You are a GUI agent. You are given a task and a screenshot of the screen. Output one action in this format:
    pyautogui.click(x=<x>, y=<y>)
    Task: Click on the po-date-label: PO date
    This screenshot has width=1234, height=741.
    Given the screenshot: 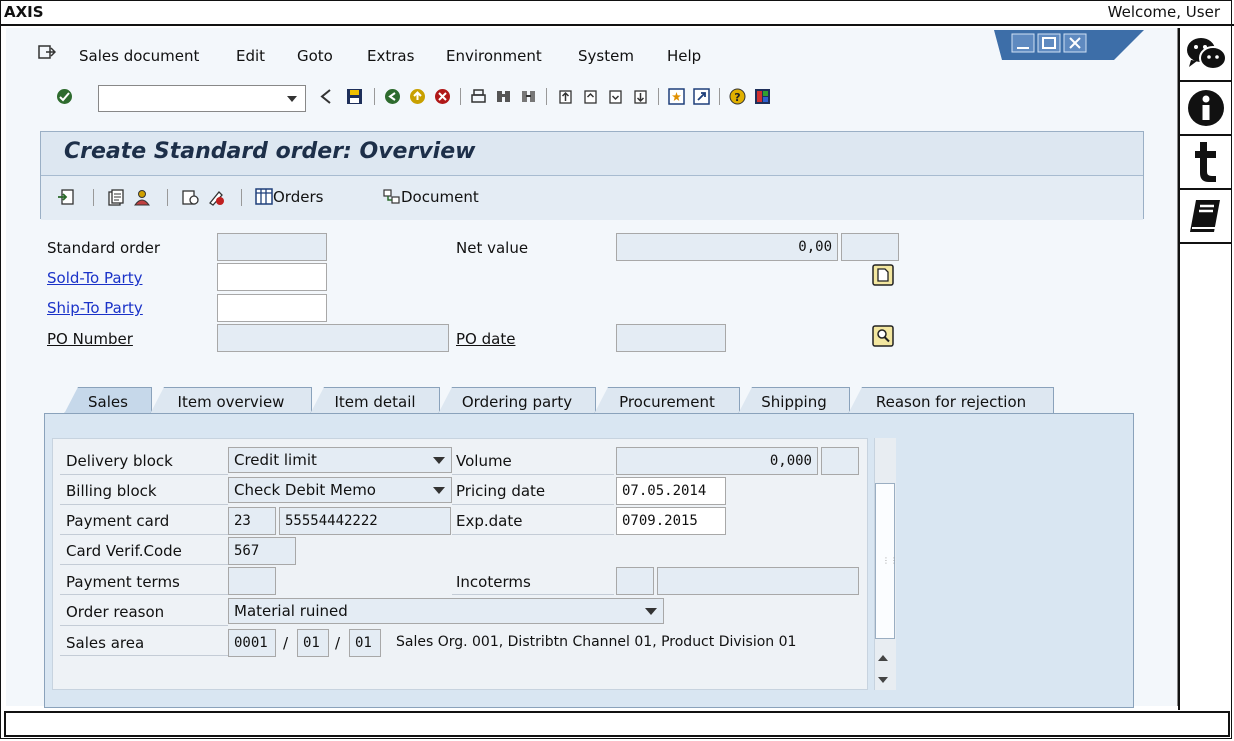 What is the action you would take?
    pyautogui.click(x=486, y=339)
    